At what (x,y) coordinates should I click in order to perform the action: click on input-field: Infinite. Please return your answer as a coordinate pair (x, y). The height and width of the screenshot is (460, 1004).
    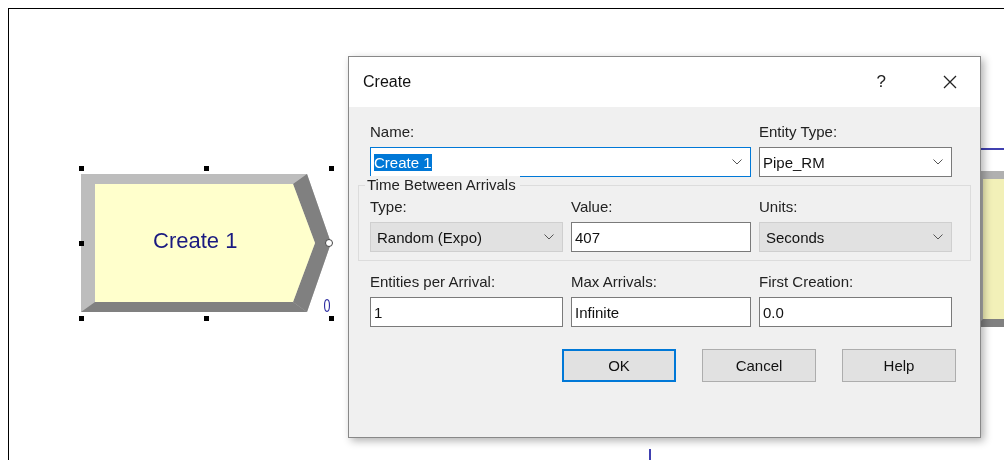
    Looking at the image, I should click on (661, 312).